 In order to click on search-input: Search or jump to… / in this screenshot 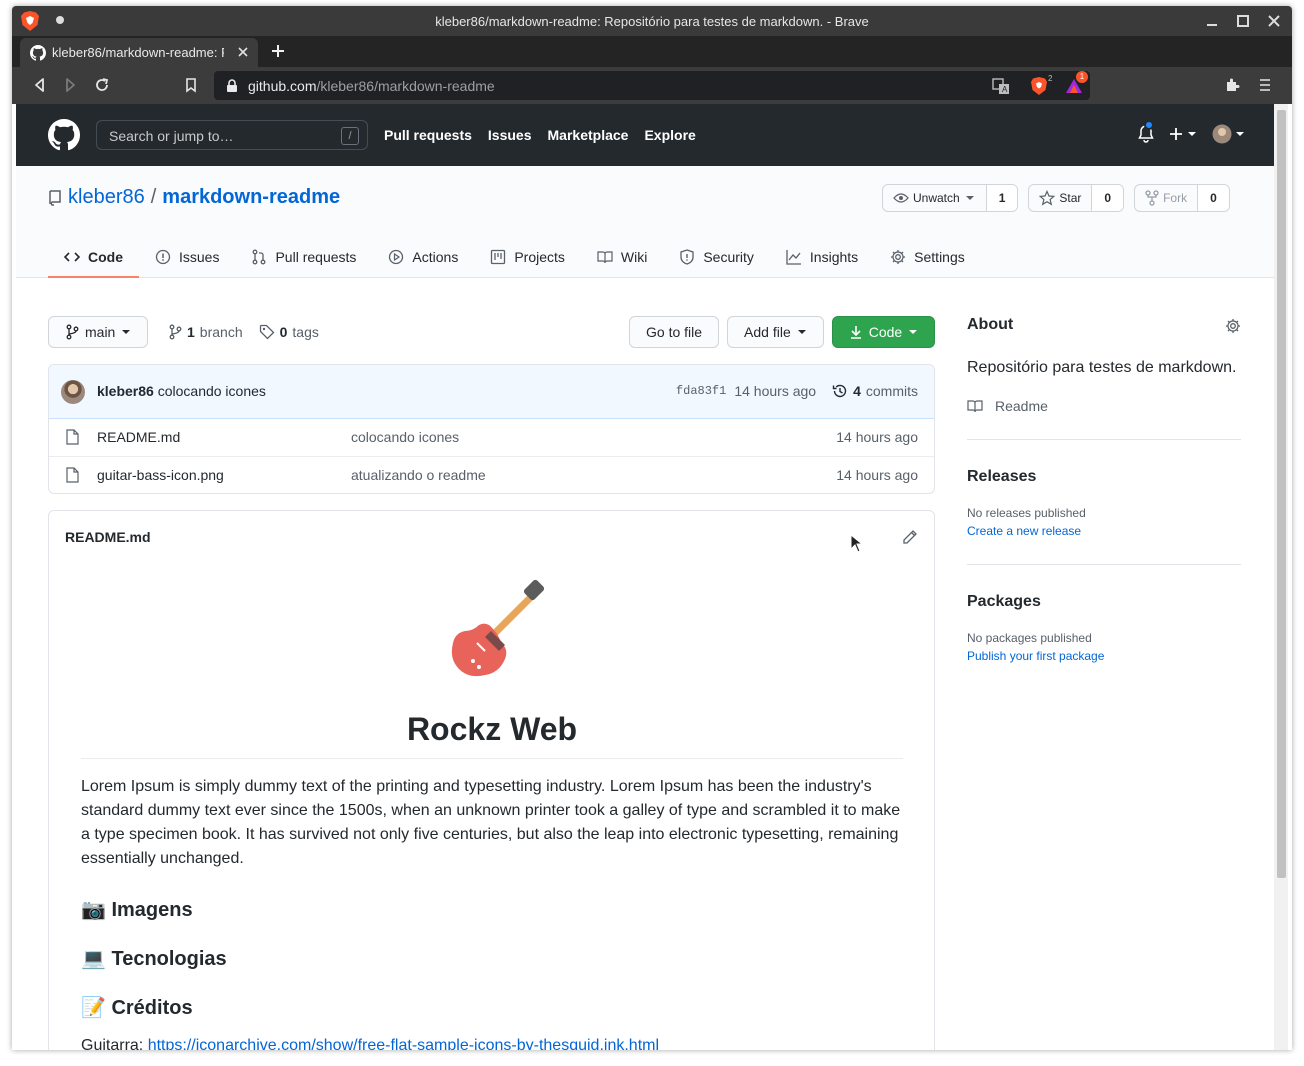, I will do `click(232, 135)`.